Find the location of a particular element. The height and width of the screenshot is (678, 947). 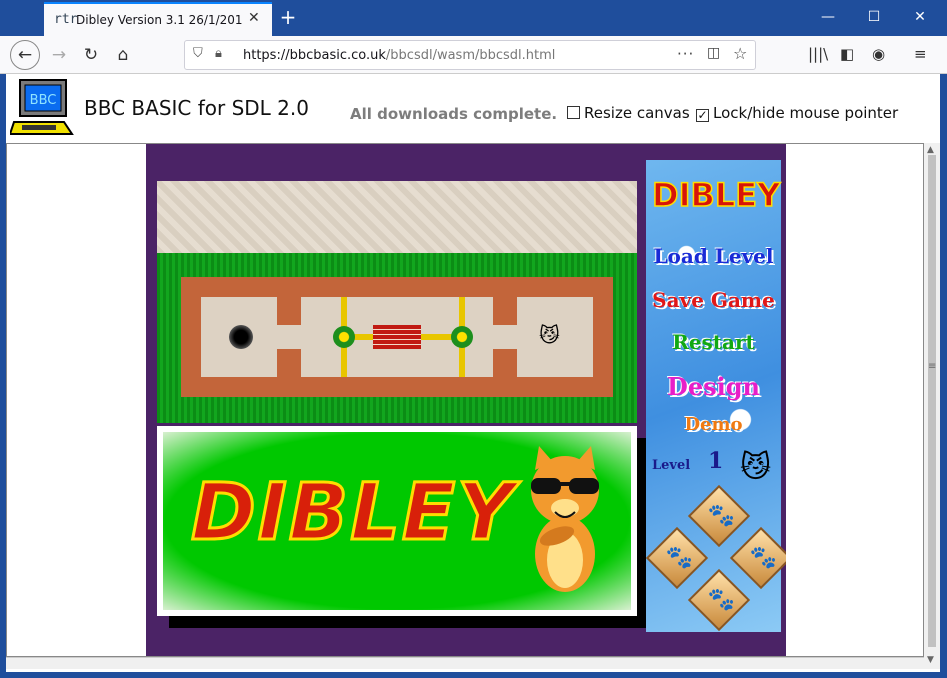

logo-text: BBC is located at coordinates (43, 100).